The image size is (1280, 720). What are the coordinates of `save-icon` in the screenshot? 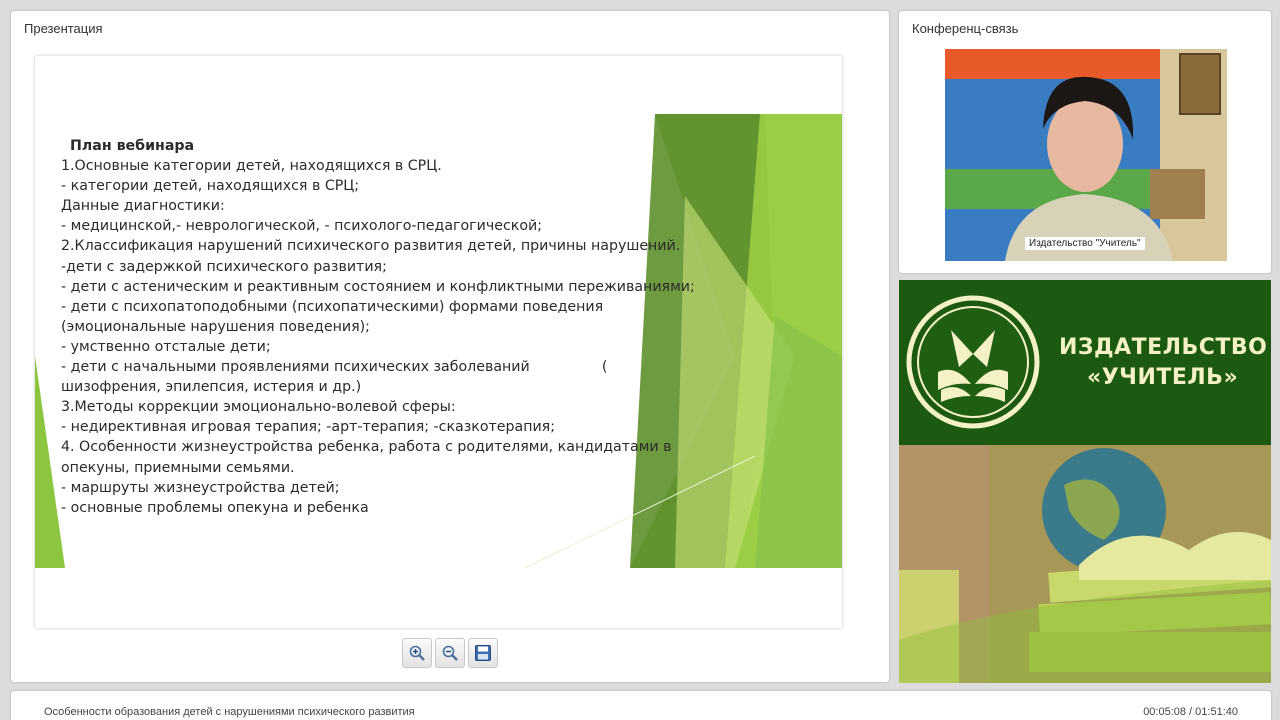 It's located at (483, 653).